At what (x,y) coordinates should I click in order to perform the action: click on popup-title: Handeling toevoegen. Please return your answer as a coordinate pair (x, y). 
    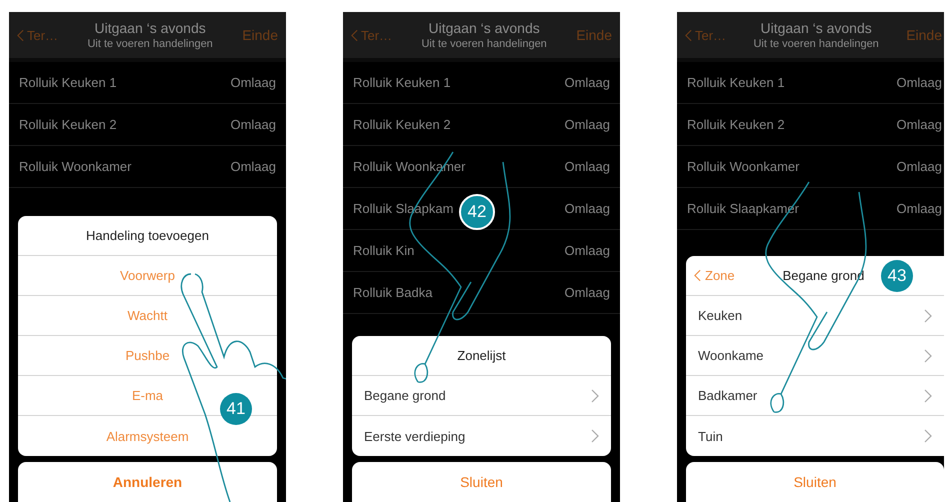
    Looking at the image, I should click on (147, 235).